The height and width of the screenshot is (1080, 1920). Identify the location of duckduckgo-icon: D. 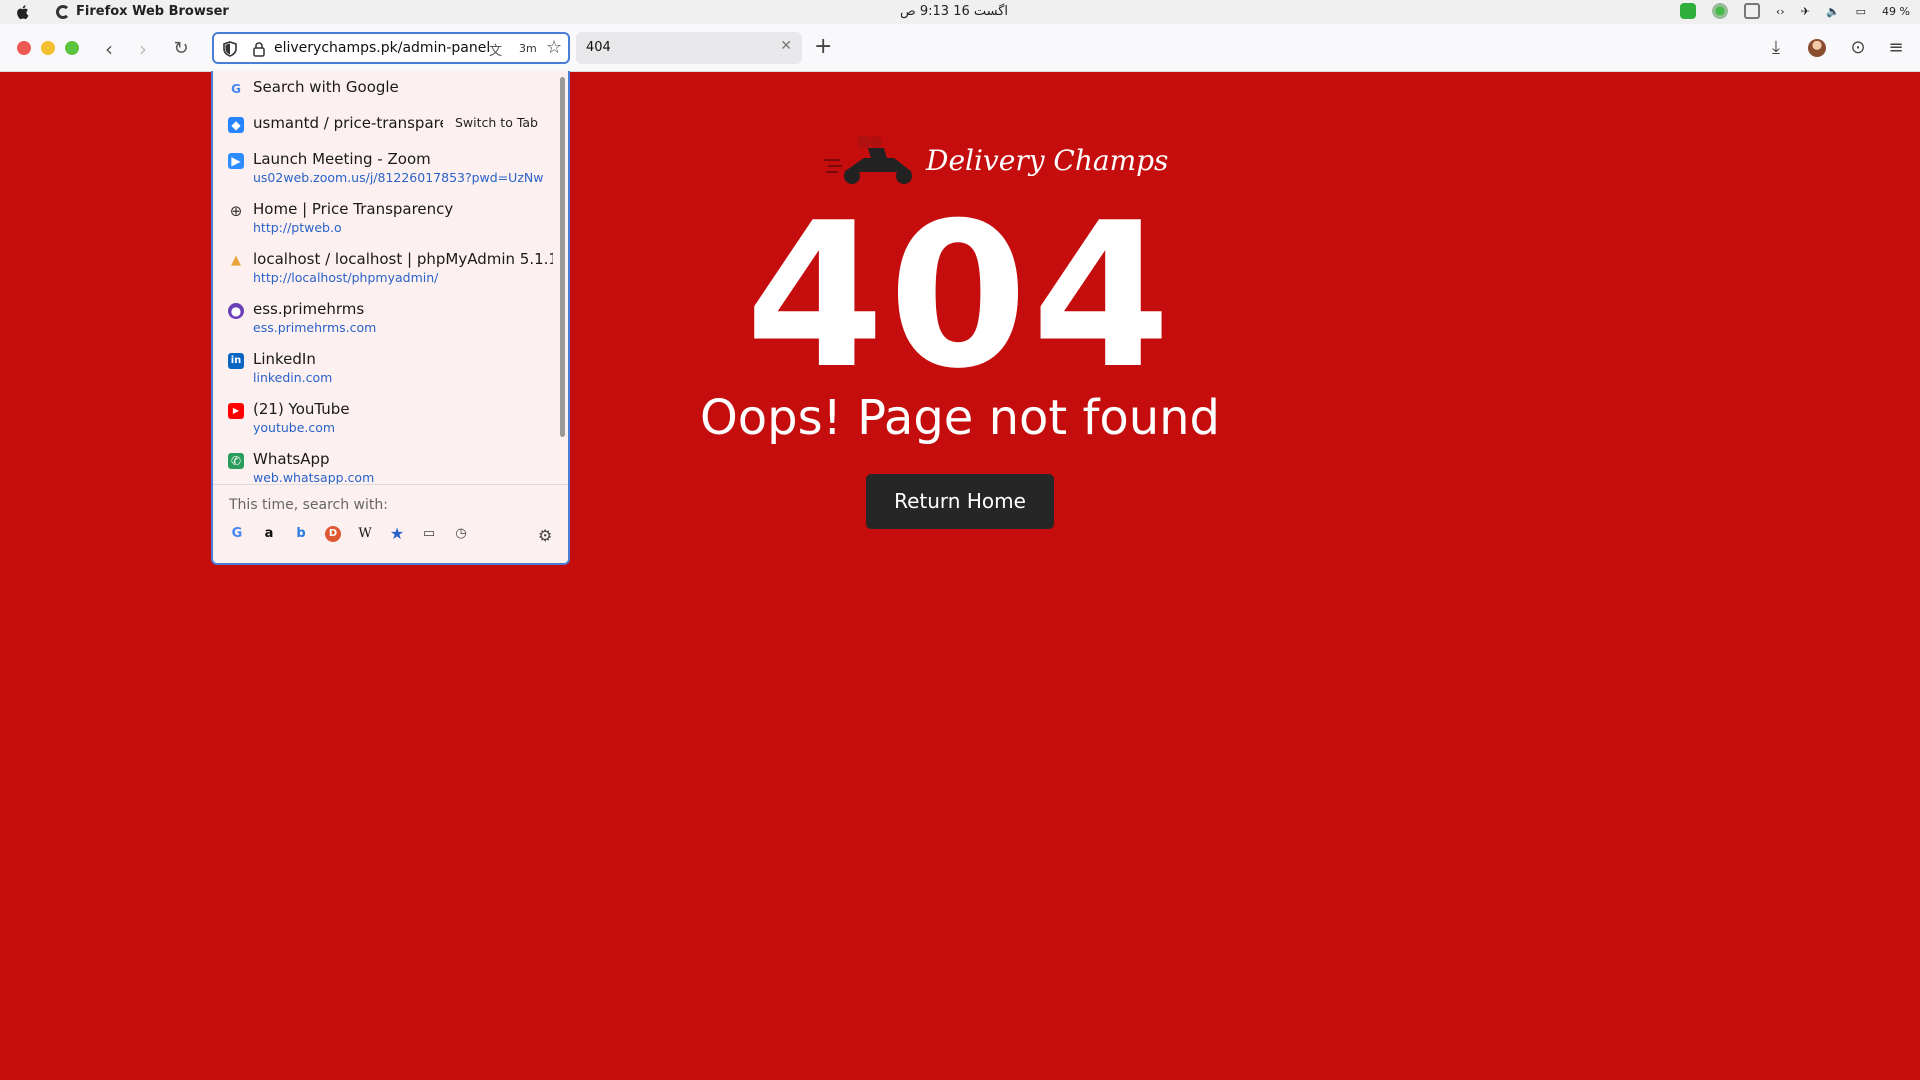
(333, 534).